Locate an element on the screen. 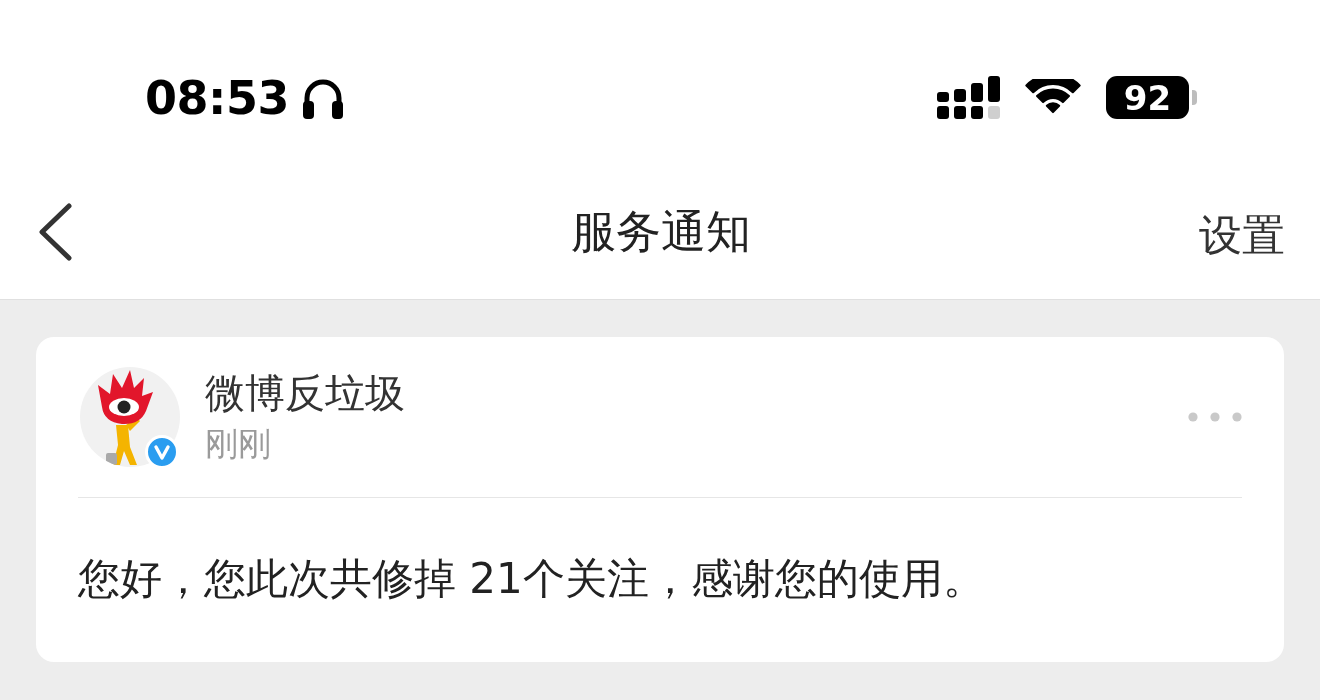 Image resolution: width=1320 pixels, height=700 pixels. settings-link: 设置 is located at coordinates (1242, 236).